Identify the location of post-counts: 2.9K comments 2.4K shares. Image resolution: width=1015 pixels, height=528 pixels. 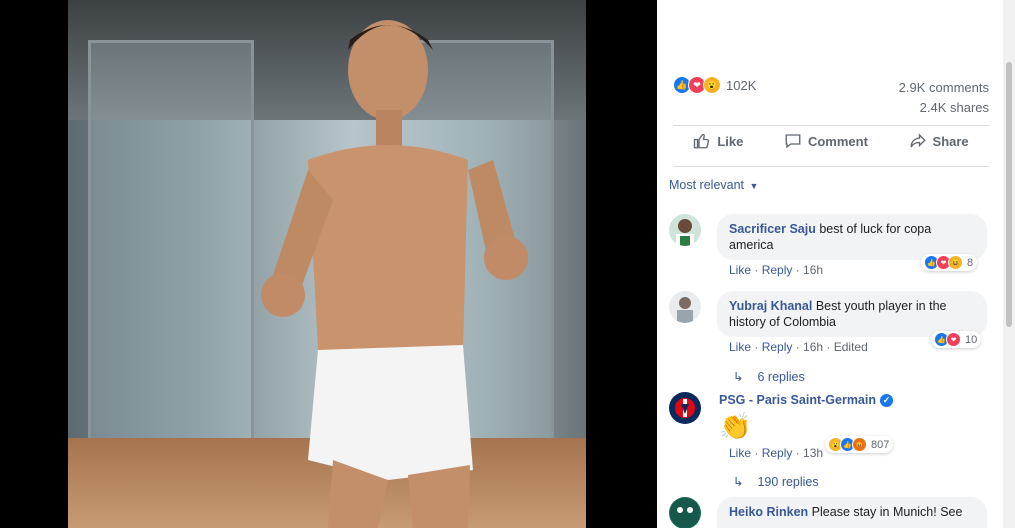
(944, 98).